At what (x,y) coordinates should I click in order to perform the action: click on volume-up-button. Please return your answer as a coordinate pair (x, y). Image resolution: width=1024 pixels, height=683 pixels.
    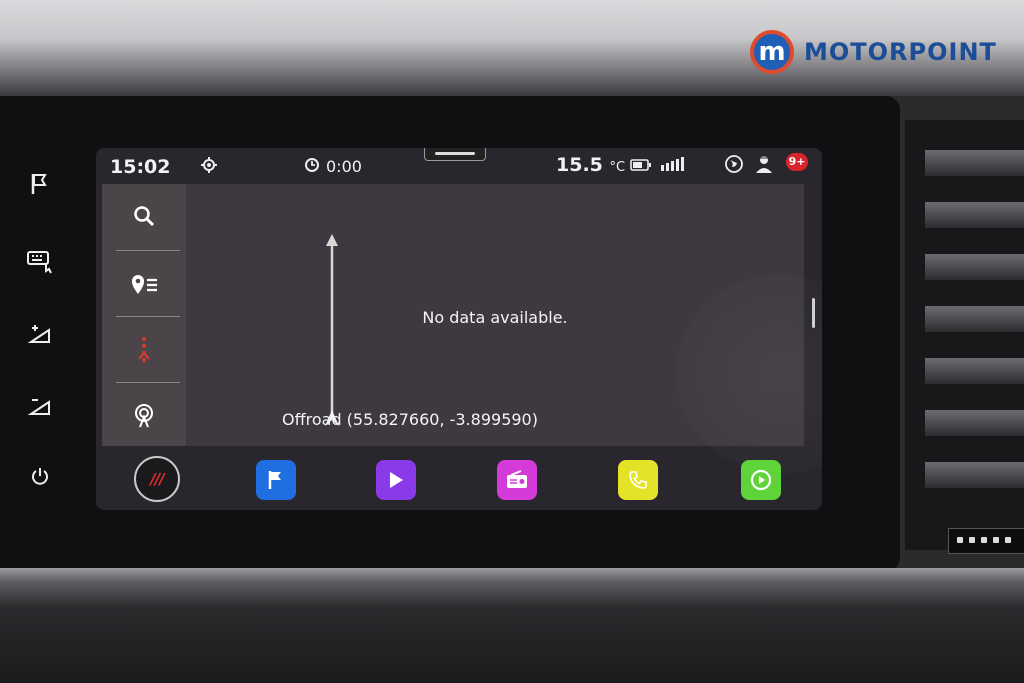
    Looking at the image, I should click on (40, 334).